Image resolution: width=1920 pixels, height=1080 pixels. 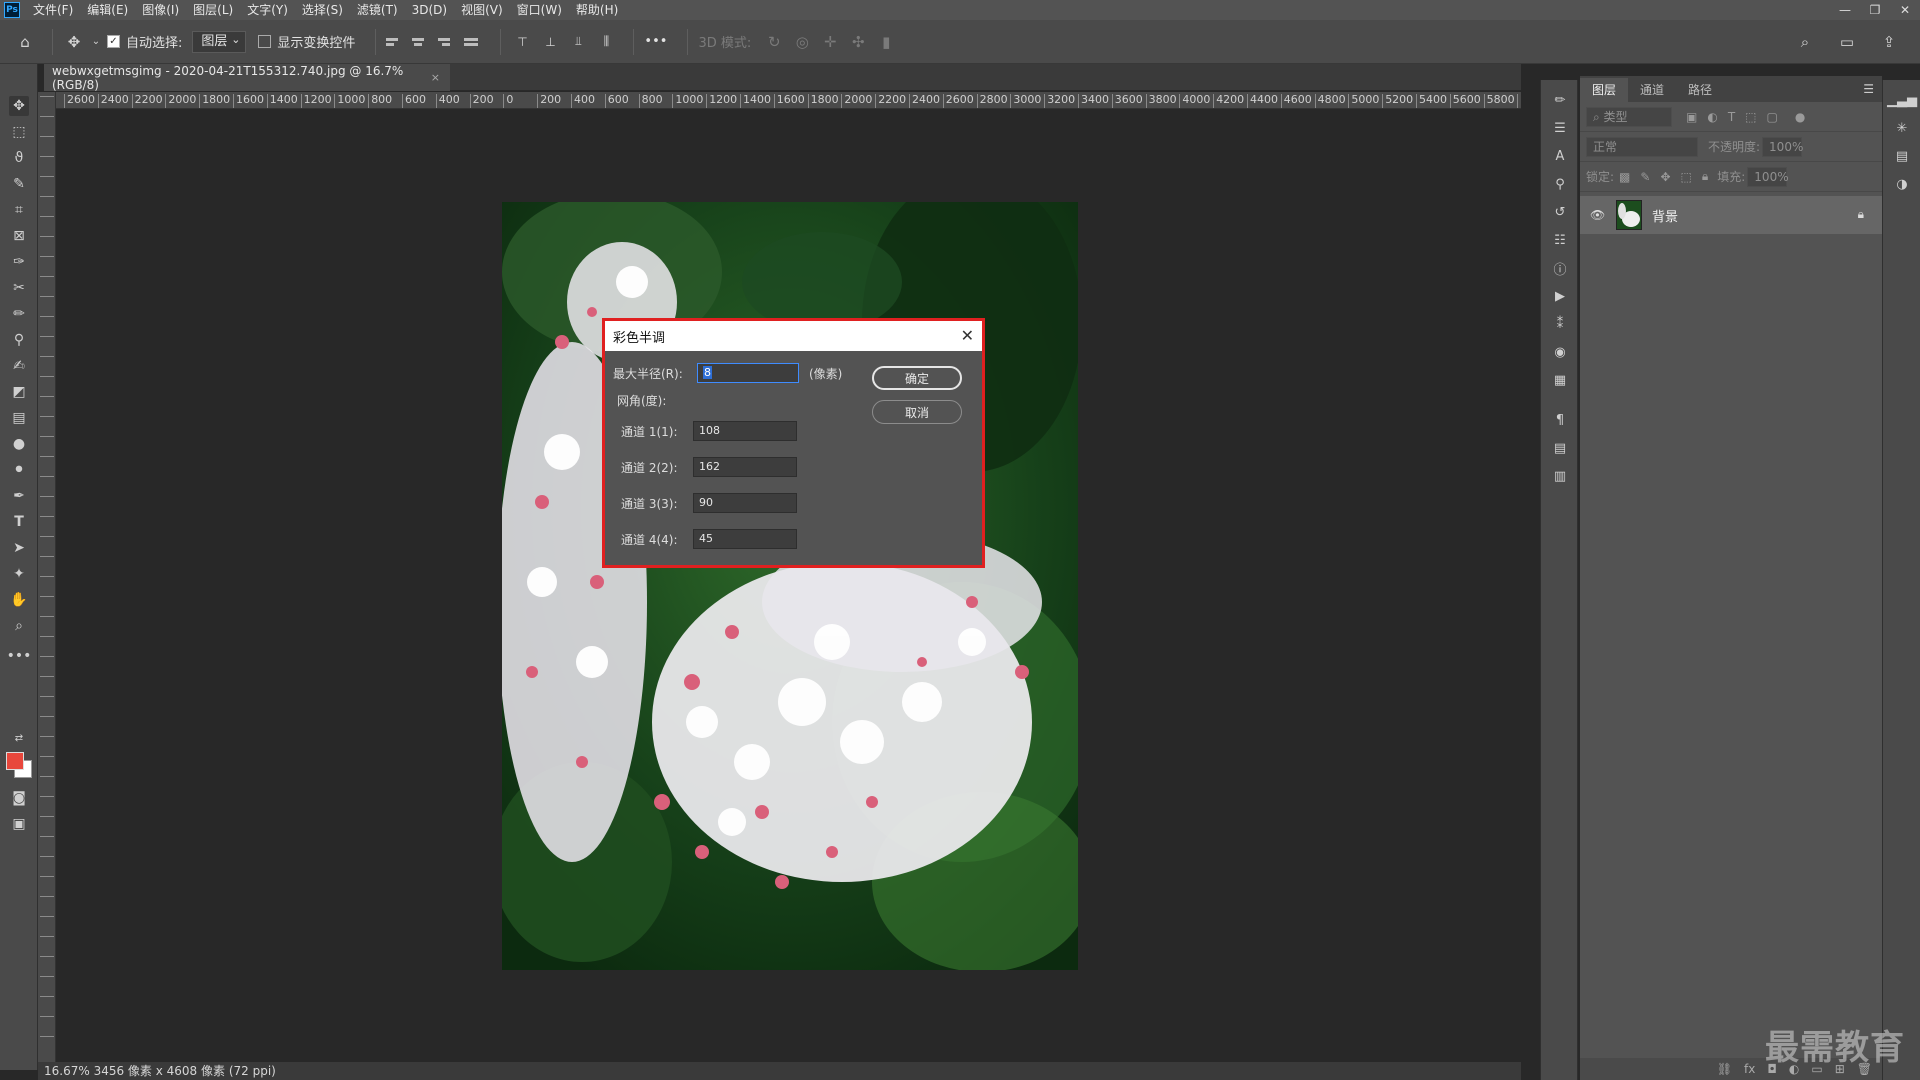 I want to click on panel-menu-icon: ☰, so click(x=1868, y=89).